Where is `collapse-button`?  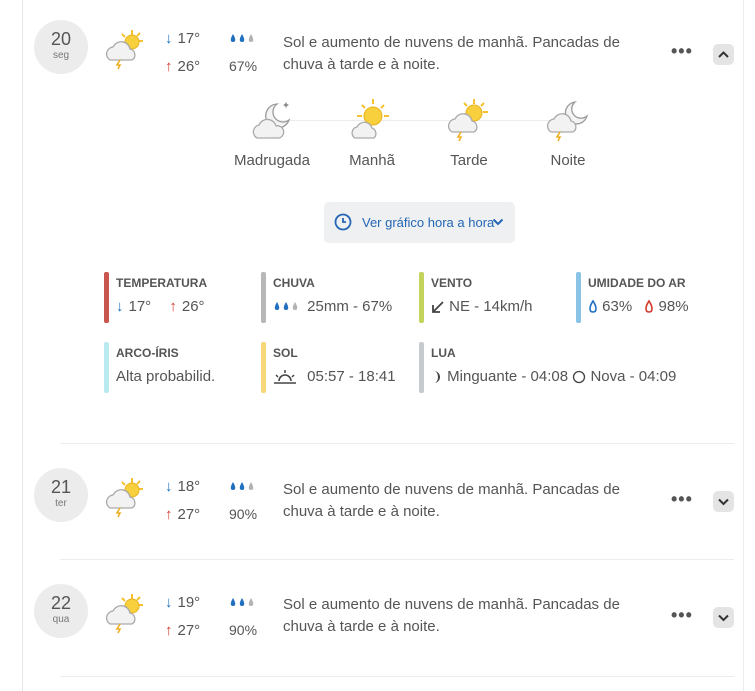
collapse-button is located at coordinates (723, 54).